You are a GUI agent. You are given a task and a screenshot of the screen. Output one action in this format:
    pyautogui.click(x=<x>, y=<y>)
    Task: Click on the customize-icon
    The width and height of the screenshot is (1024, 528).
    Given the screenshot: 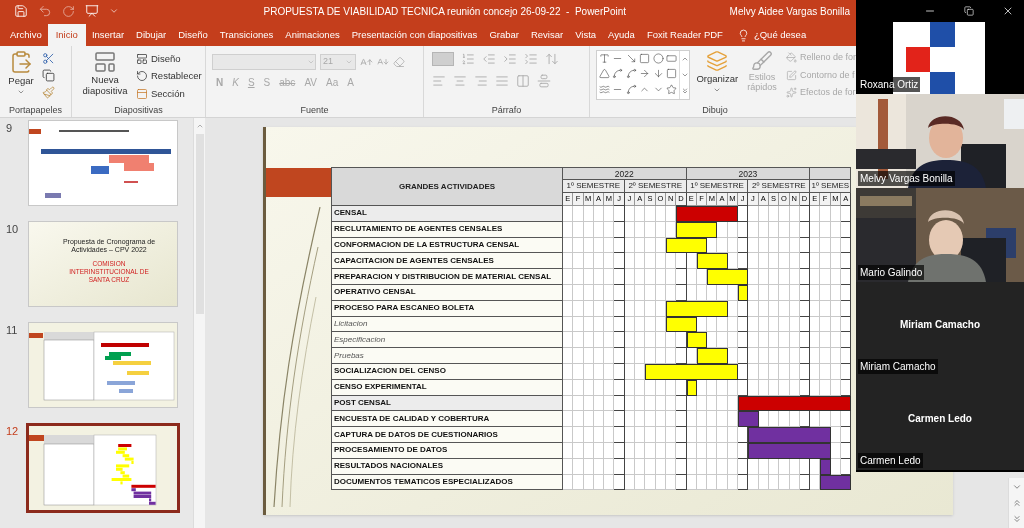 What is the action you would take?
    pyautogui.click(x=114, y=11)
    